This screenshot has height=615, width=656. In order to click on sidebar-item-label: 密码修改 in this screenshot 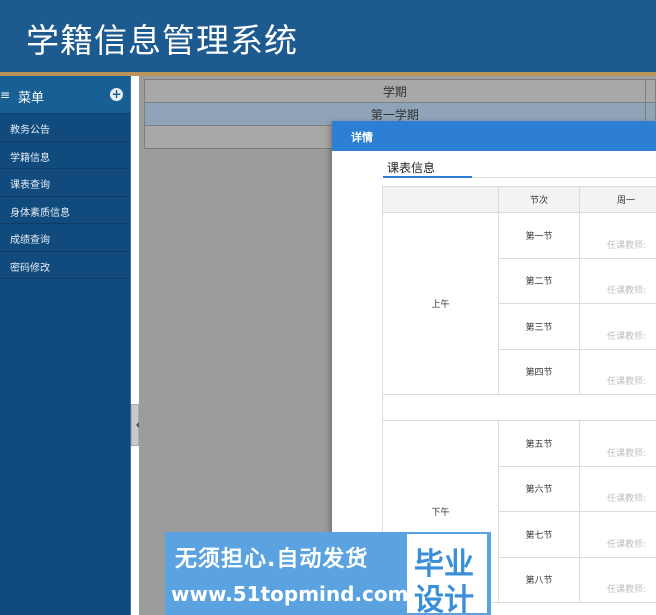, I will do `click(30, 268)`.